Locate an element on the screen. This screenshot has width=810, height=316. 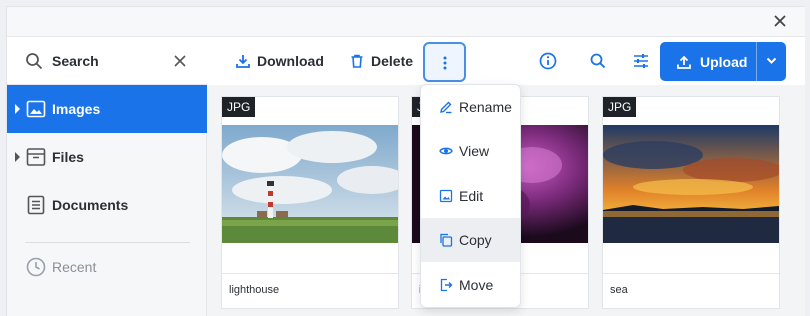
delete-button: Delete is located at coordinates (381, 61).